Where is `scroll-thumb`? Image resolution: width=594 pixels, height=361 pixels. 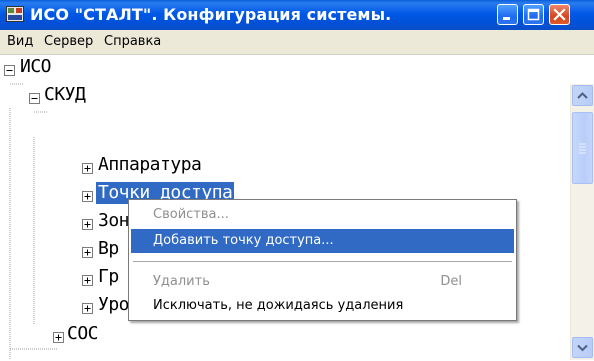 scroll-thumb is located at coordinates (582, 148).